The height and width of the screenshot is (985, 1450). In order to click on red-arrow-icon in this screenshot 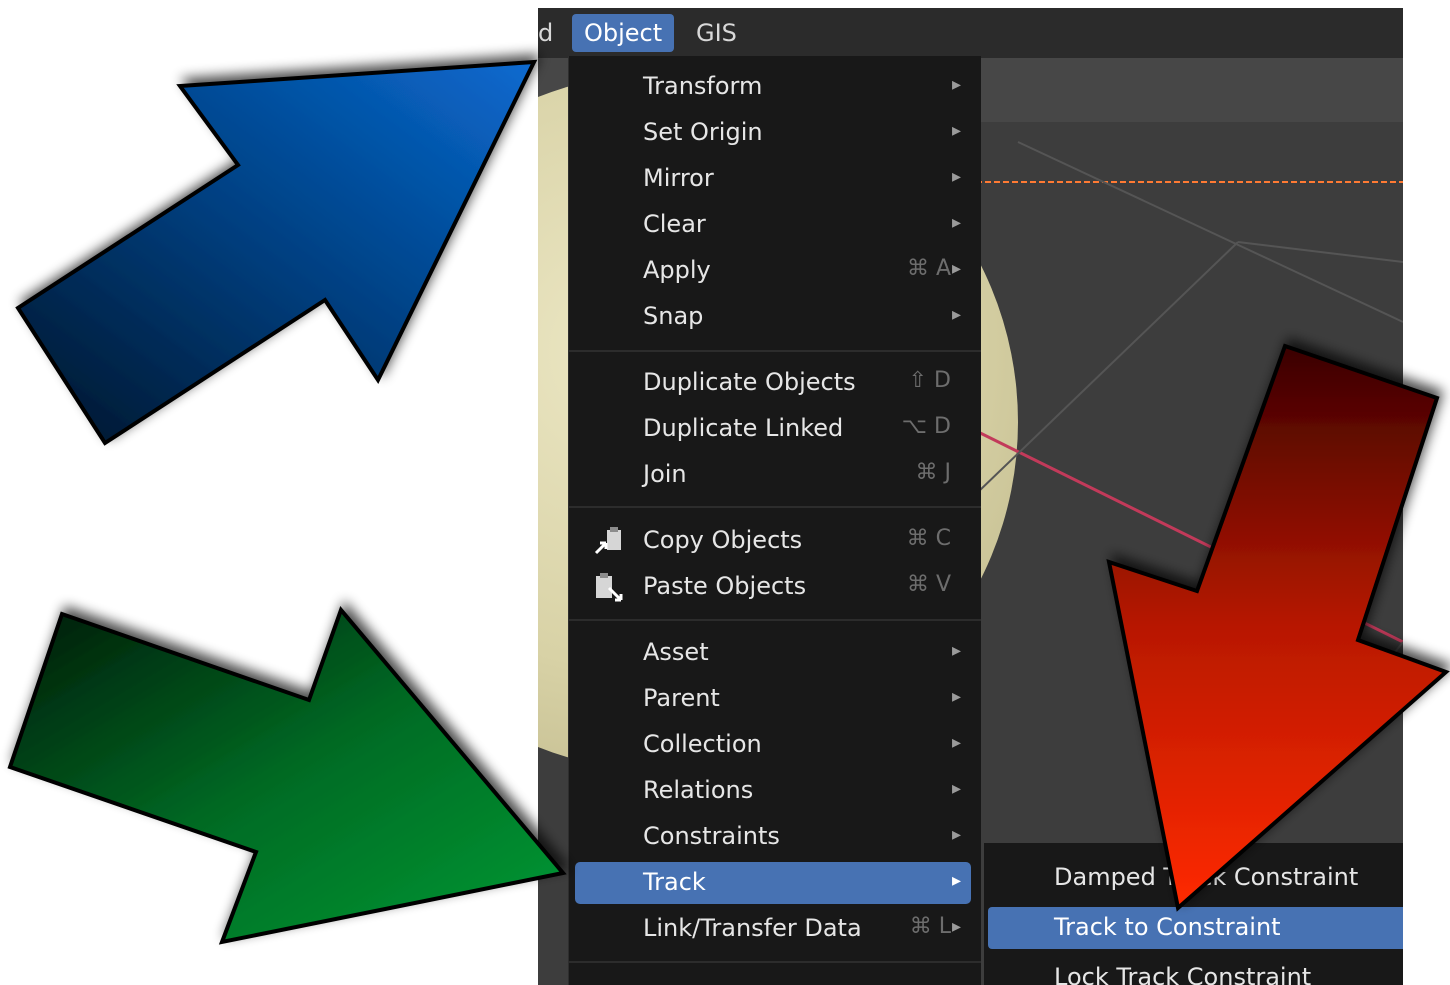, I will do `click(1278, 627)`.